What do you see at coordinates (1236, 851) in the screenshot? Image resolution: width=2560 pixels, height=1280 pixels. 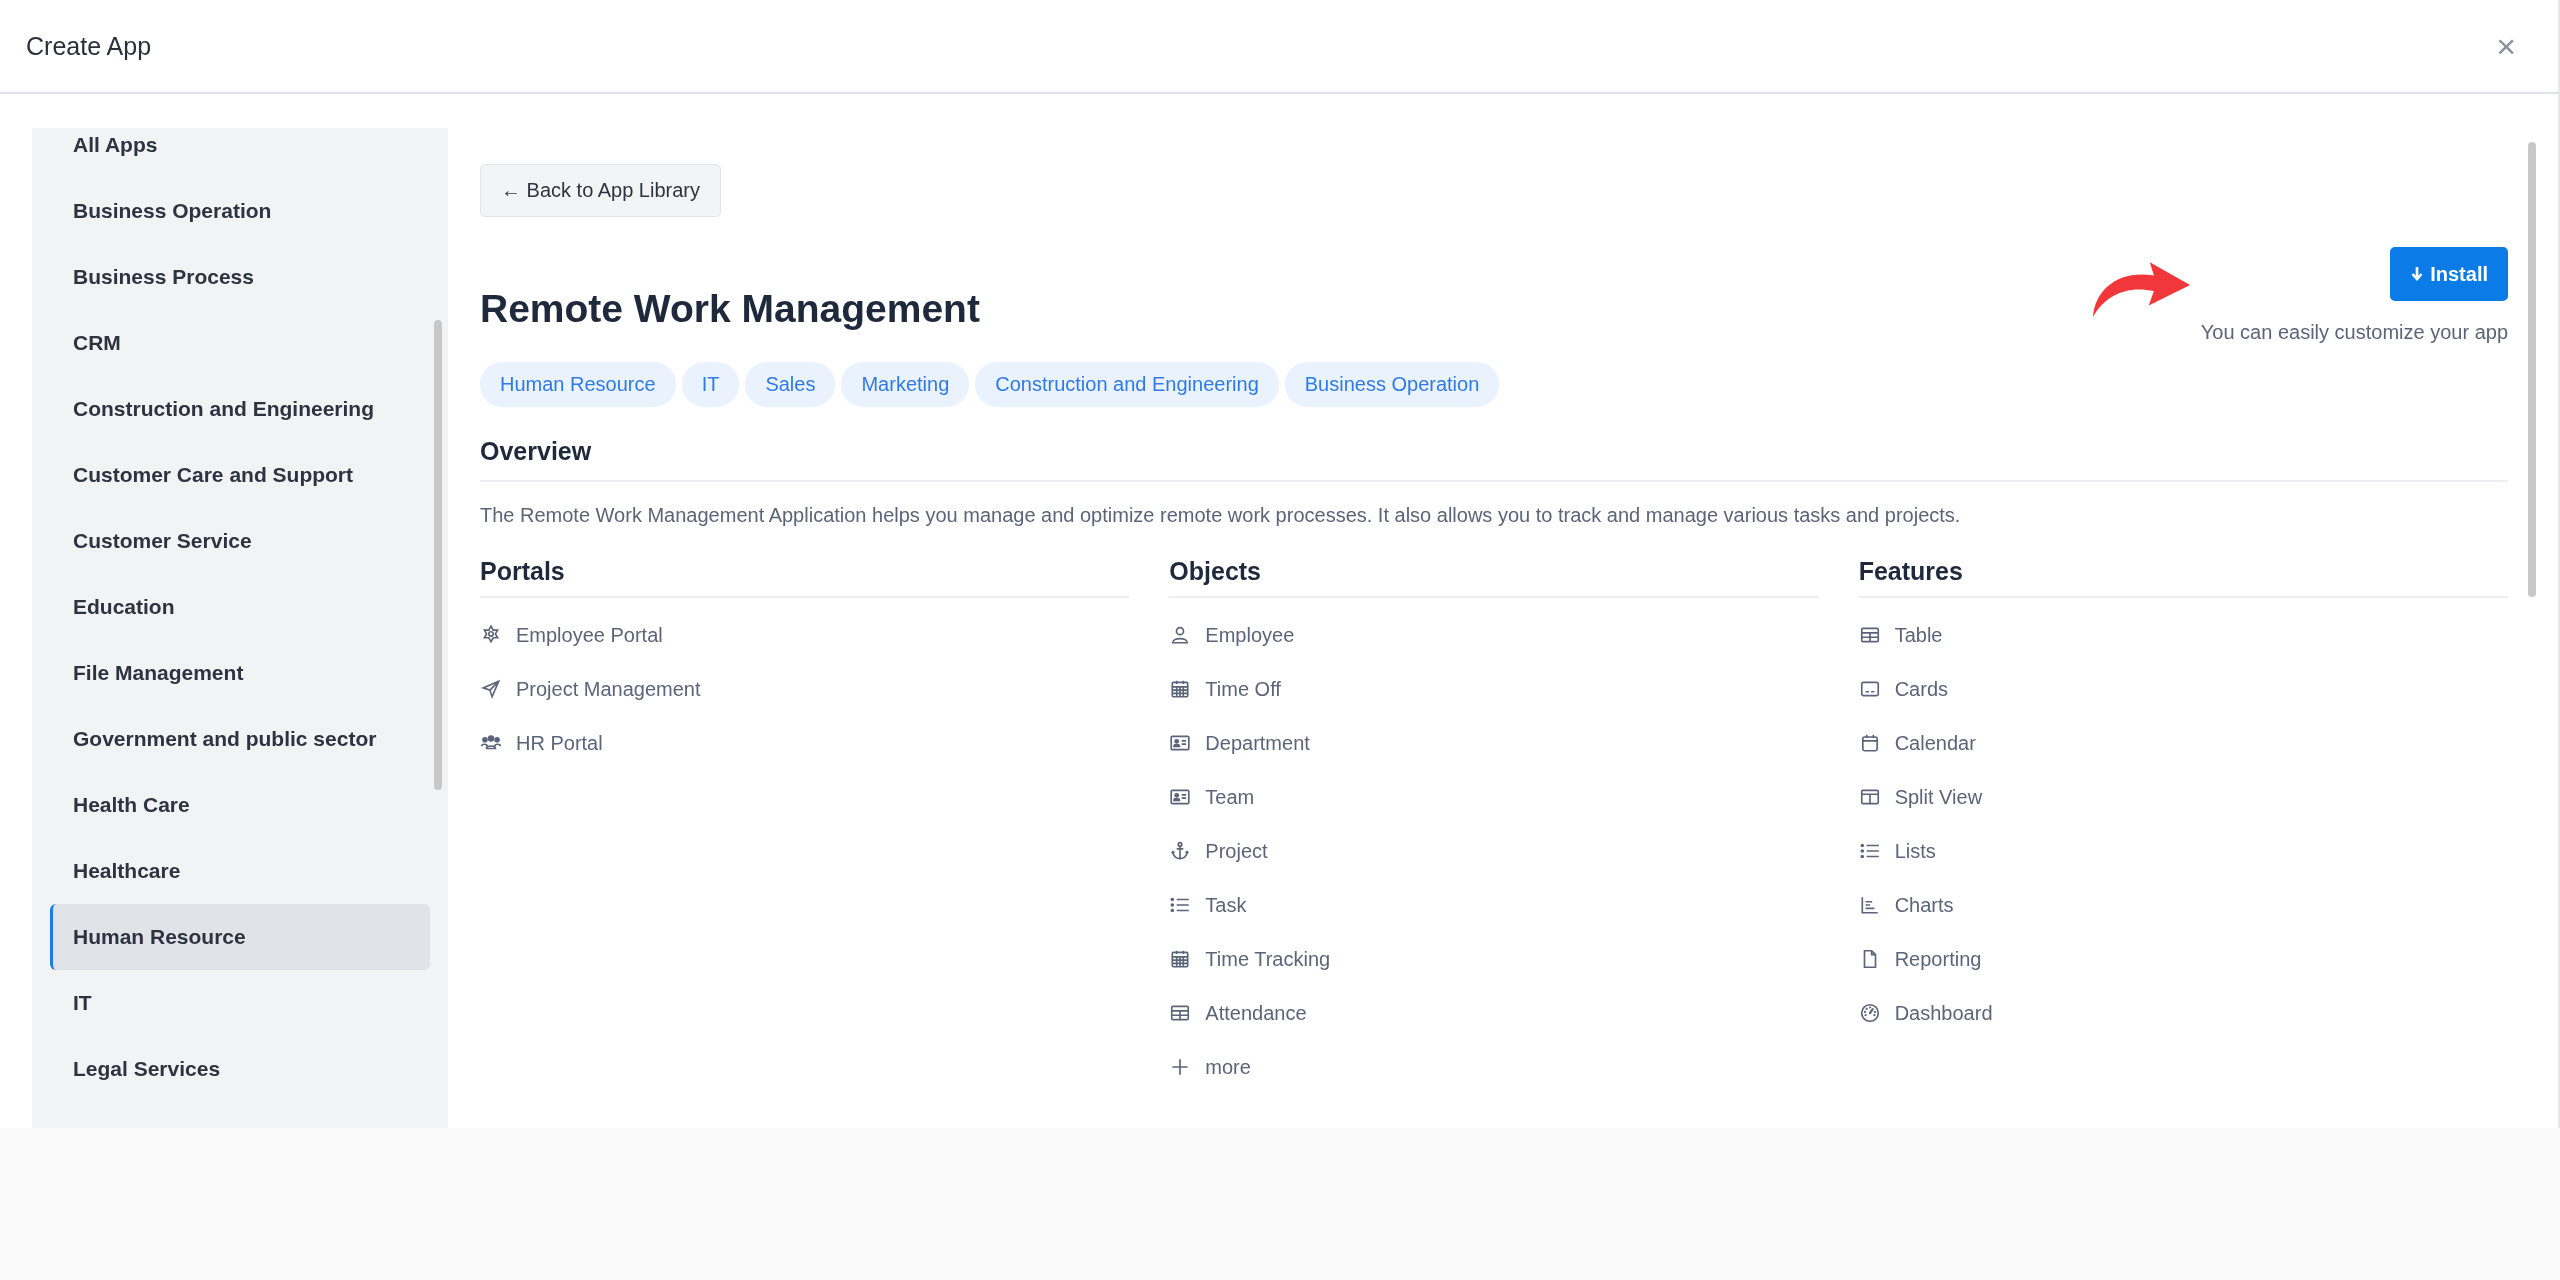 I see `list-item: Project` at bounding box center [1236, 851].